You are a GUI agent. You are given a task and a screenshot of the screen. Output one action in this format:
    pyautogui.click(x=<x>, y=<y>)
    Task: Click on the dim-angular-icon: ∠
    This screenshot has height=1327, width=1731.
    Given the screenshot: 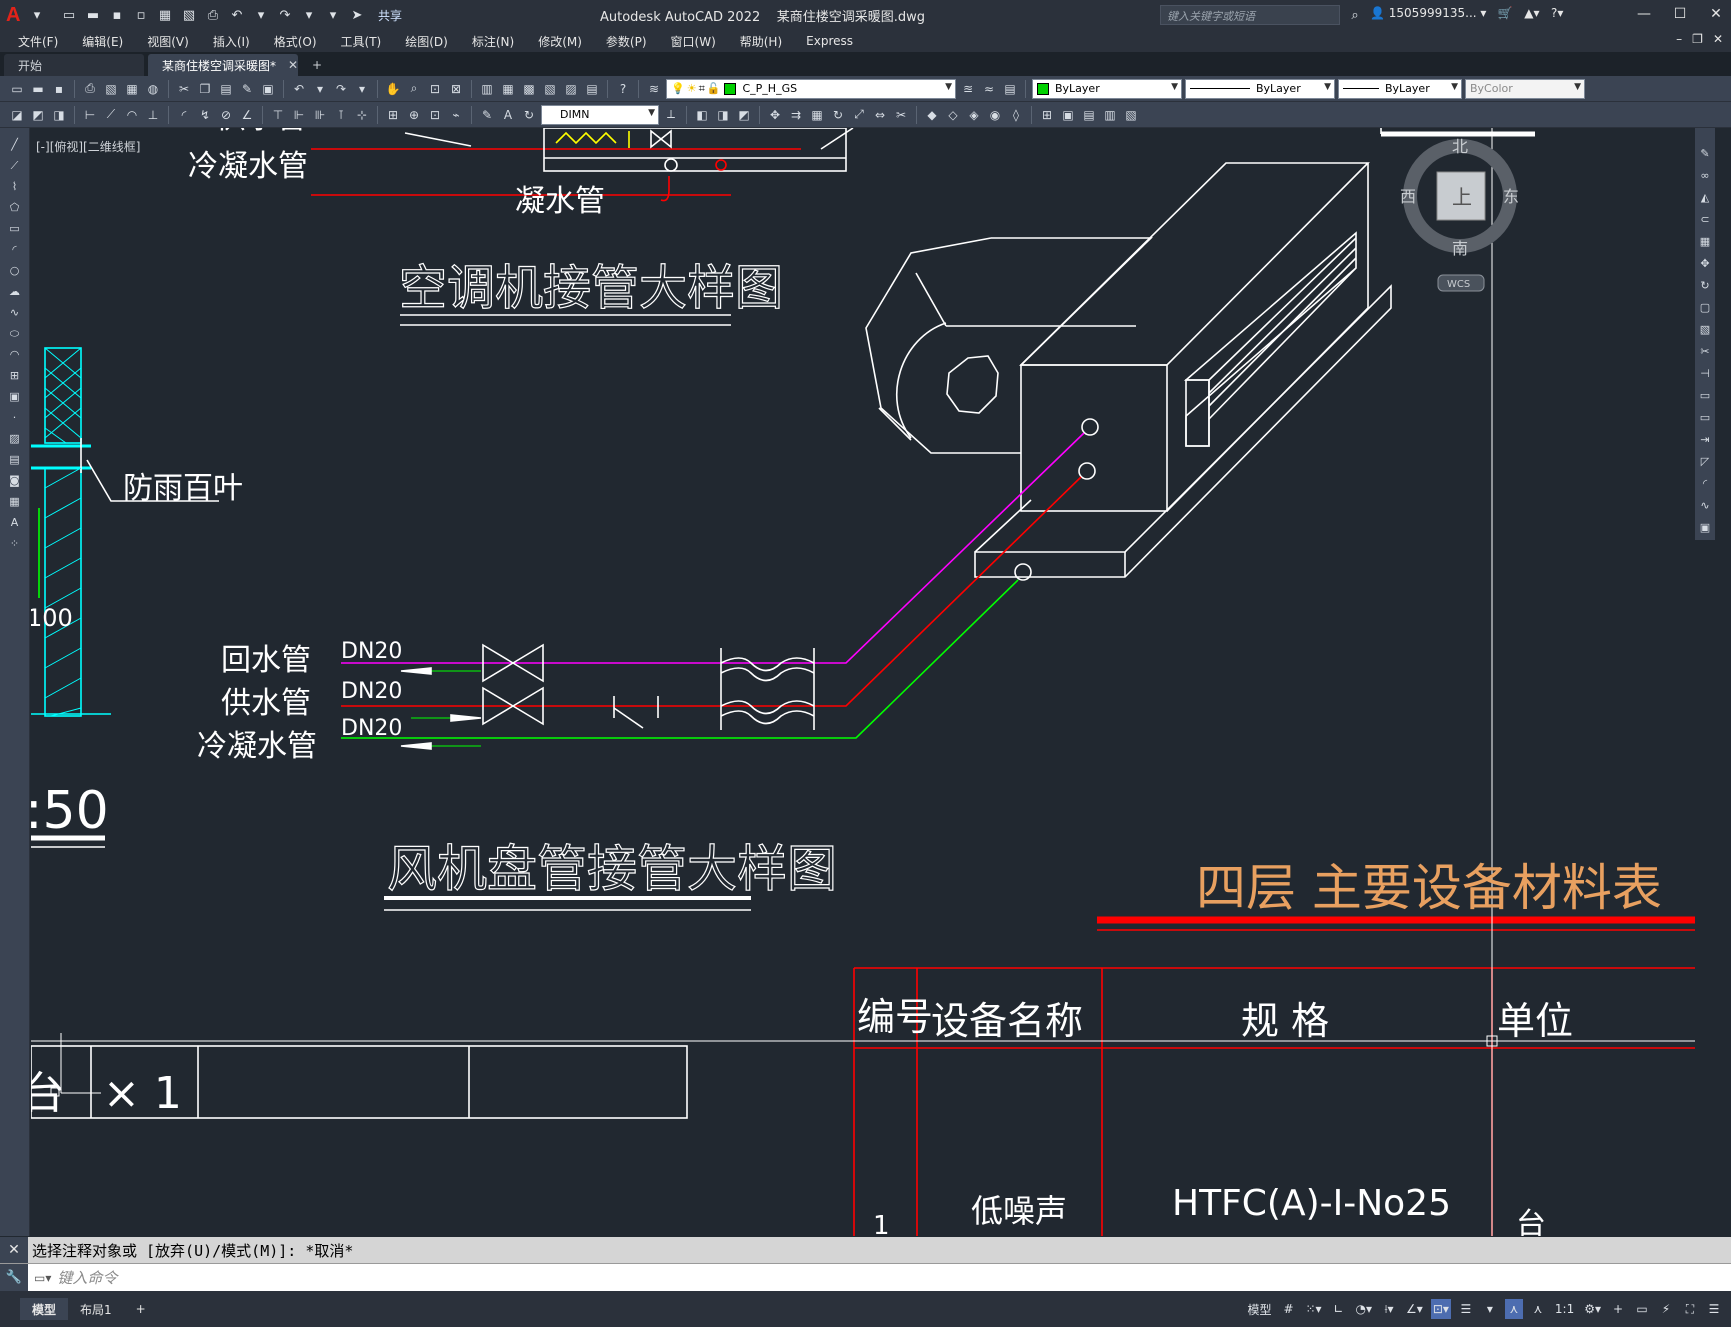 What is the action you would take?
    pyautogui.click(x=247, y=115)
    